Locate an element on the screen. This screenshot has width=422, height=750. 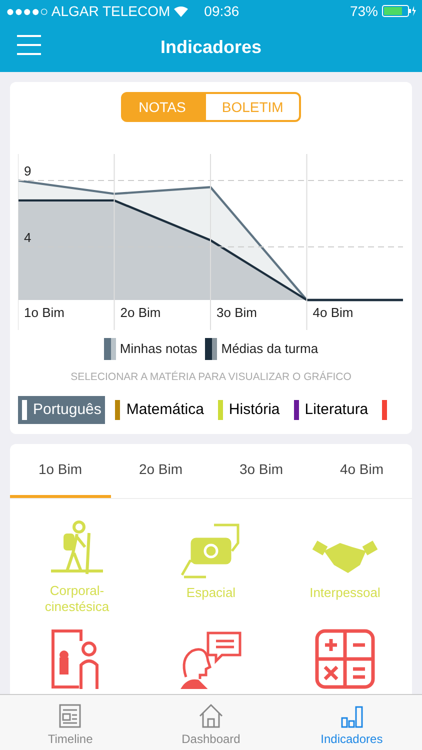
calculator-icon is located at coordinates (345, 658).